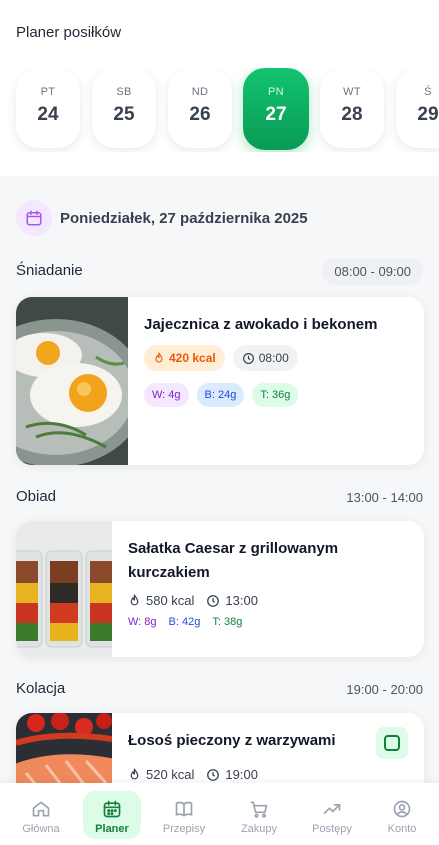 Image resolution: width=439 pixels, height=845 pixels. I want to click on day-pill: ND 26, so click(200, 108).